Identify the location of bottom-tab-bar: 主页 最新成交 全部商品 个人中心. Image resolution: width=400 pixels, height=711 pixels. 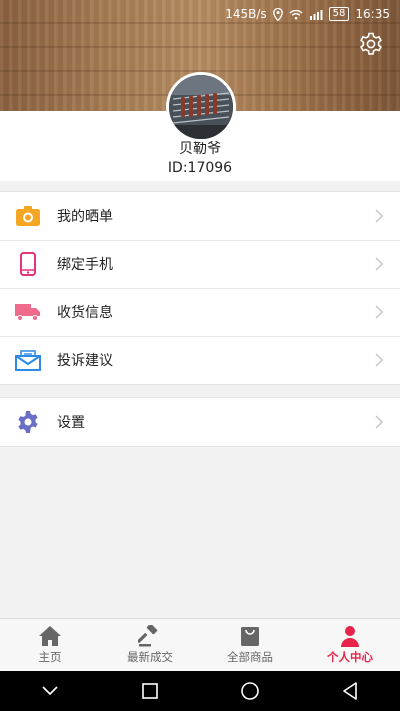
(200, 644).